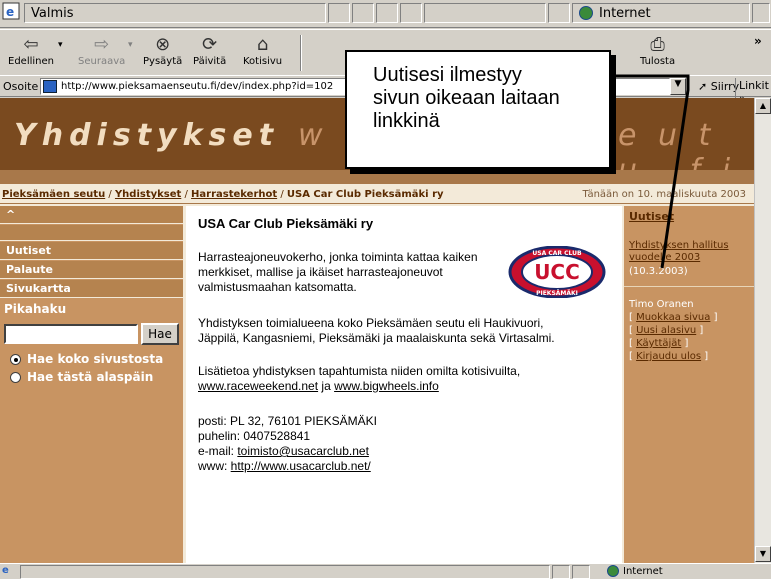  What do you see at coordinates (651, 216) in the screenshot?
I see `news-heading: Uutiset` at bounding box center [651, 216].